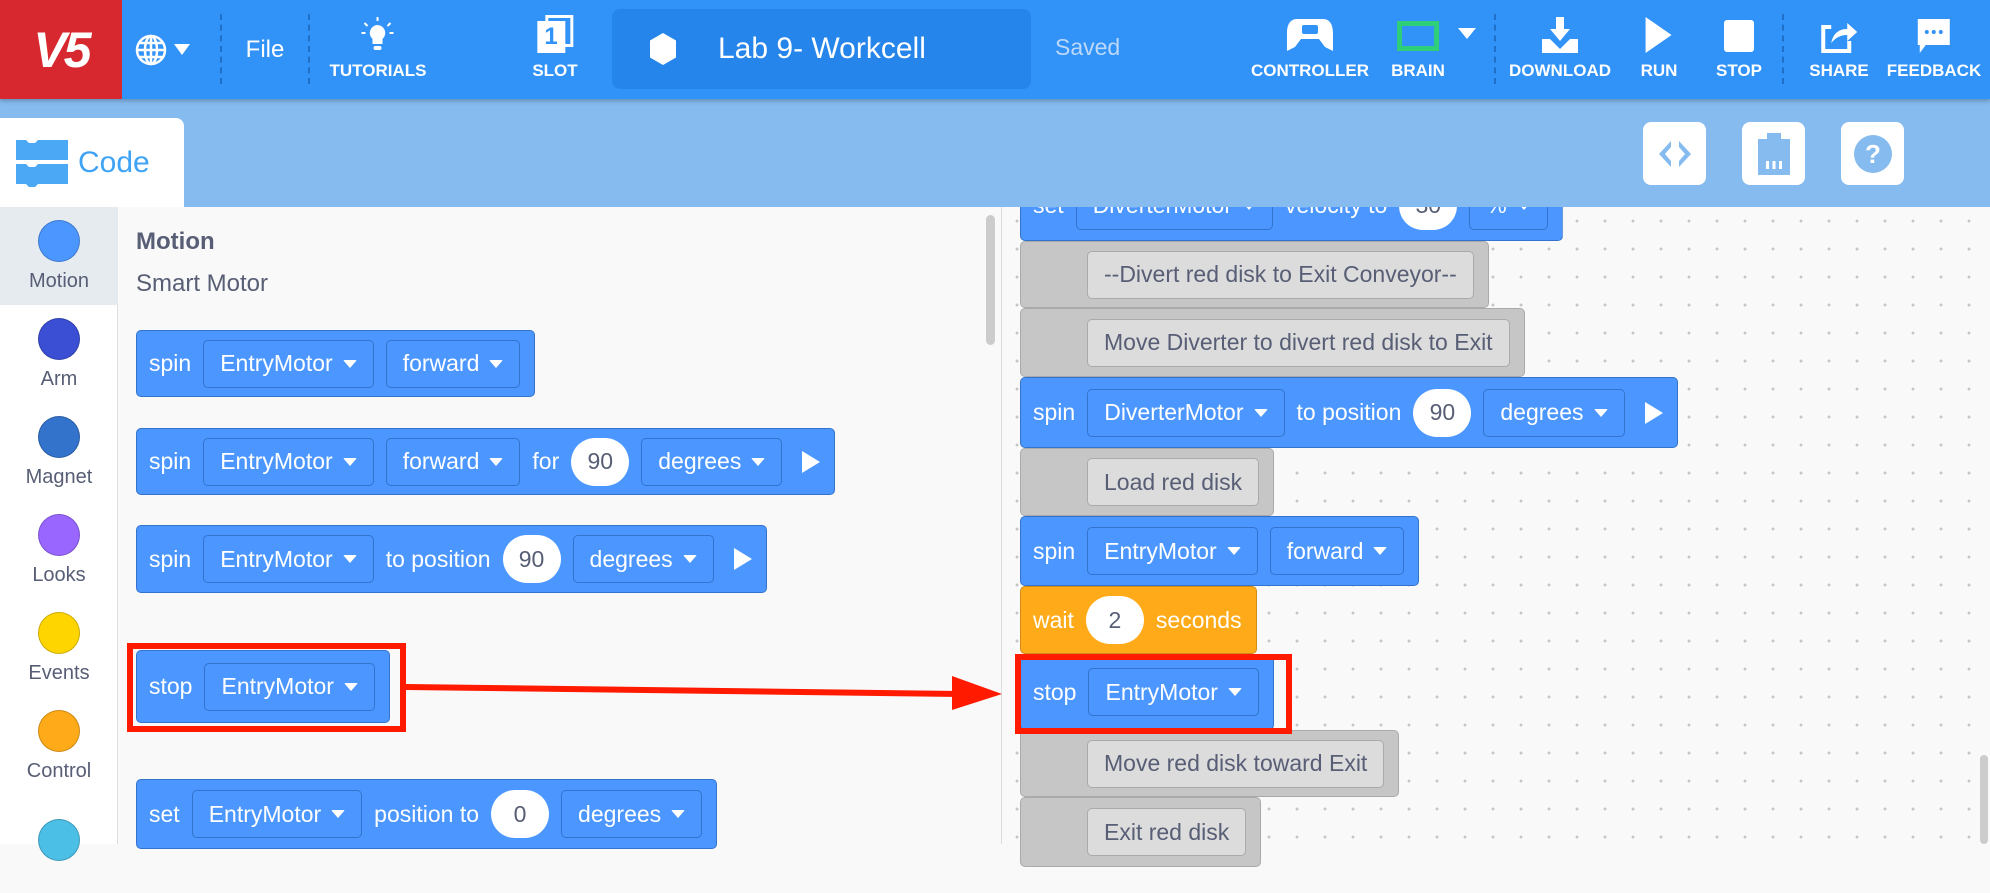  I want to click on category-label: Control, so click(59, 770).